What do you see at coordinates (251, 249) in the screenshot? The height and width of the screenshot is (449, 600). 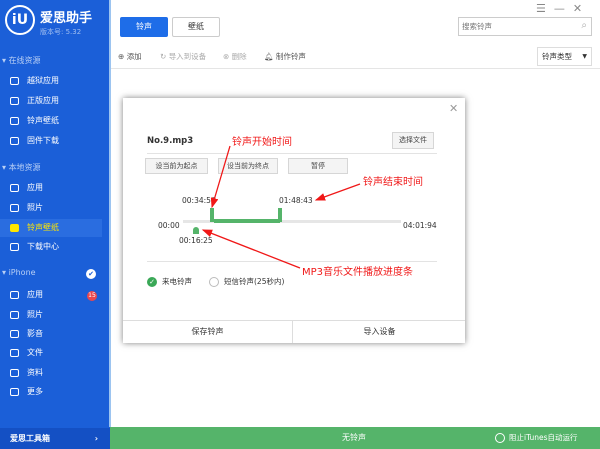 I see `progress-arrow` at bounding box center [251, 249].